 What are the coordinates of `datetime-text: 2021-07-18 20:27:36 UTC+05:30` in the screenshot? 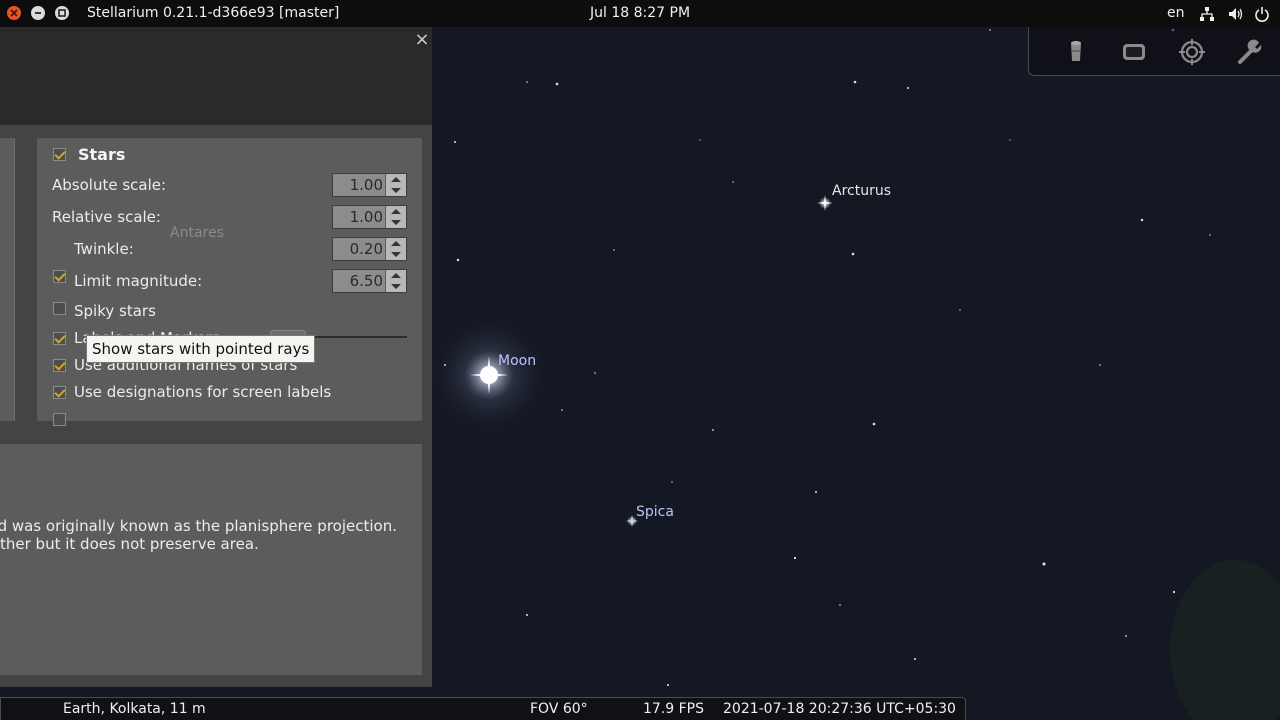 It's located at (839, 709).